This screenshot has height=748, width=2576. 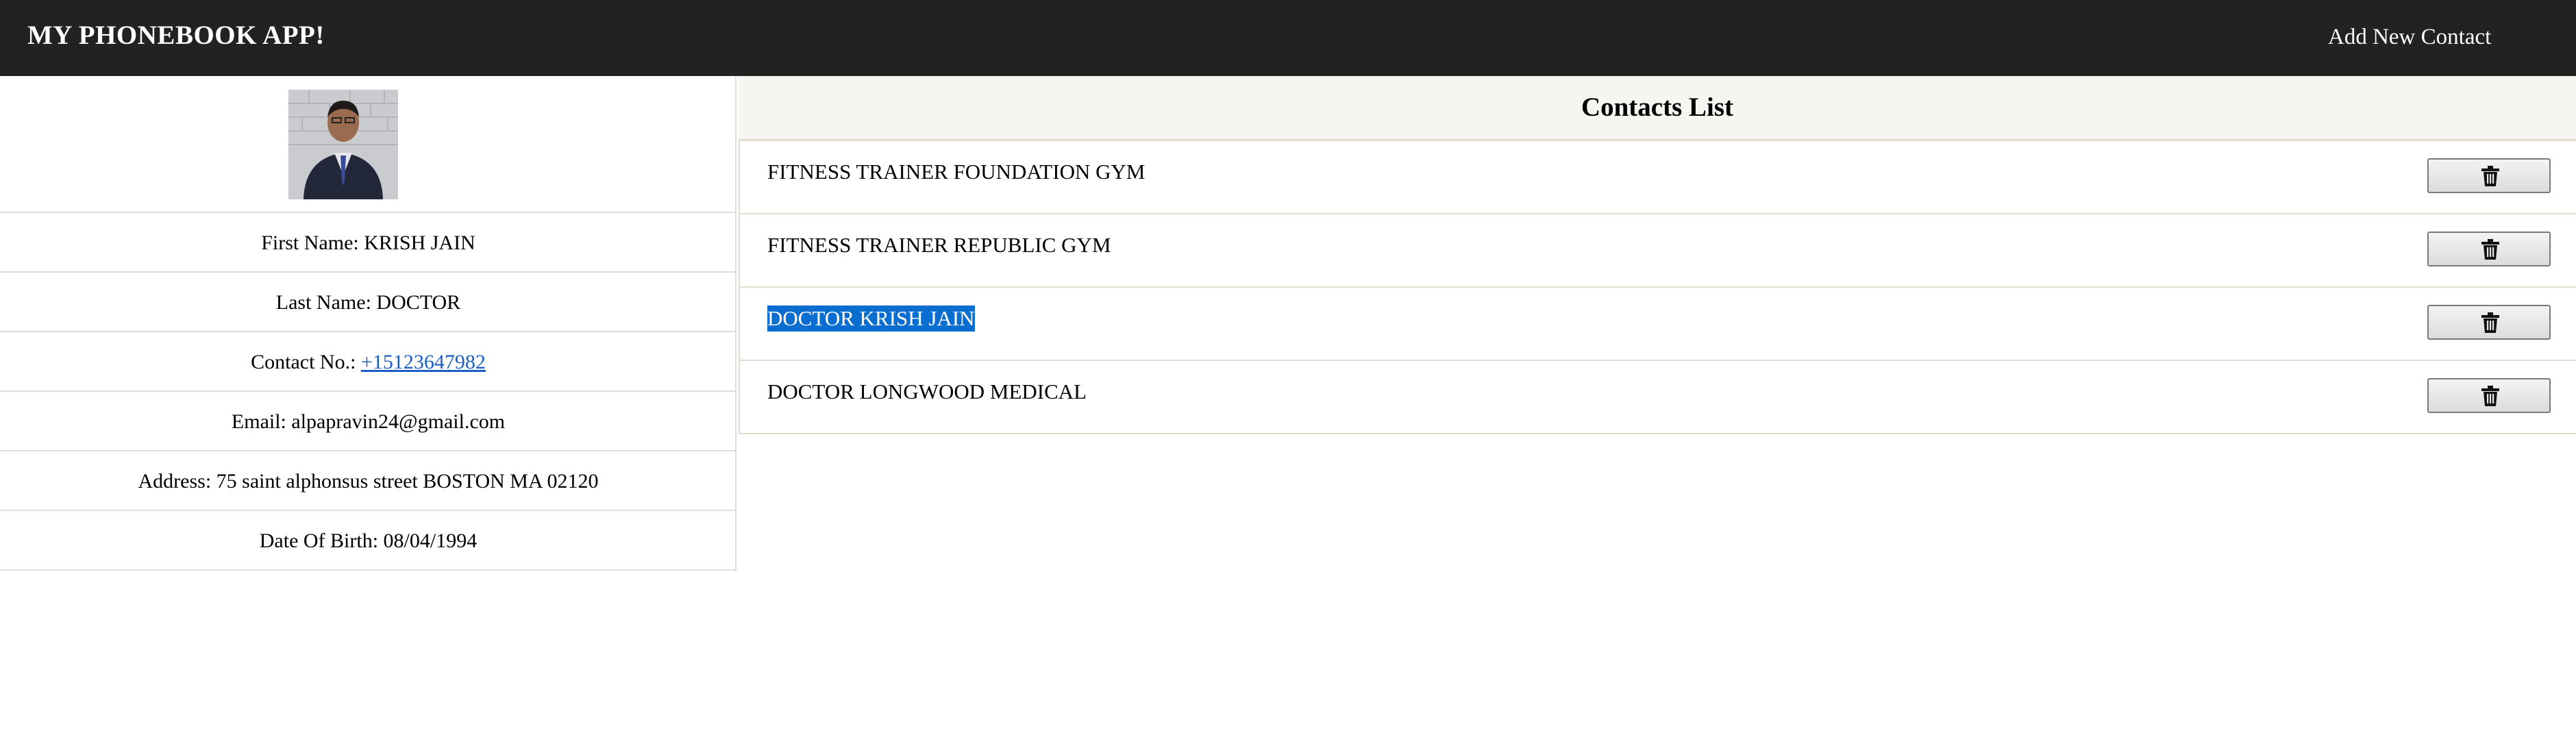 I want to click on avatar-row, so click(x=368, y=144).